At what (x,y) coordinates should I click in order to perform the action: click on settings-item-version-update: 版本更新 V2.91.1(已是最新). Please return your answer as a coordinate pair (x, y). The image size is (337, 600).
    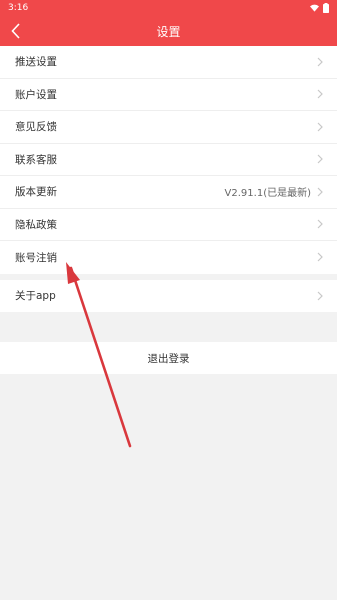
    Looking at the image, I should click on (168, 192).